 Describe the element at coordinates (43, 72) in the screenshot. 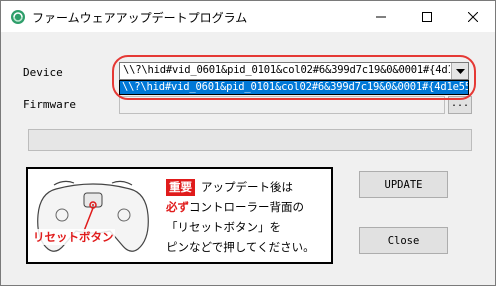

I see `device-label: Device` at that location.